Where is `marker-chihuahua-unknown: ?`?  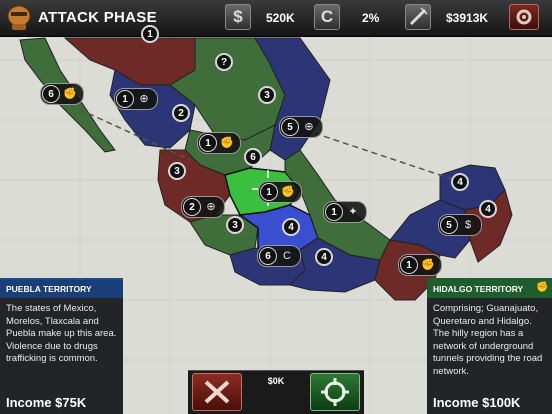 marker-chihuahua-unknown: ? is located at coordinates (224, 62).